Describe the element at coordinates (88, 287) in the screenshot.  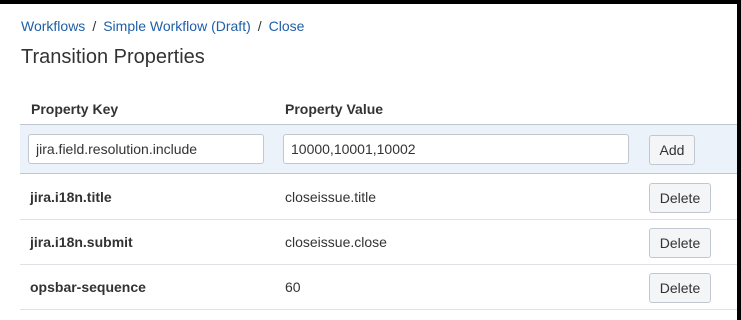
I see `property-key: opsbar-sequence` at that location.